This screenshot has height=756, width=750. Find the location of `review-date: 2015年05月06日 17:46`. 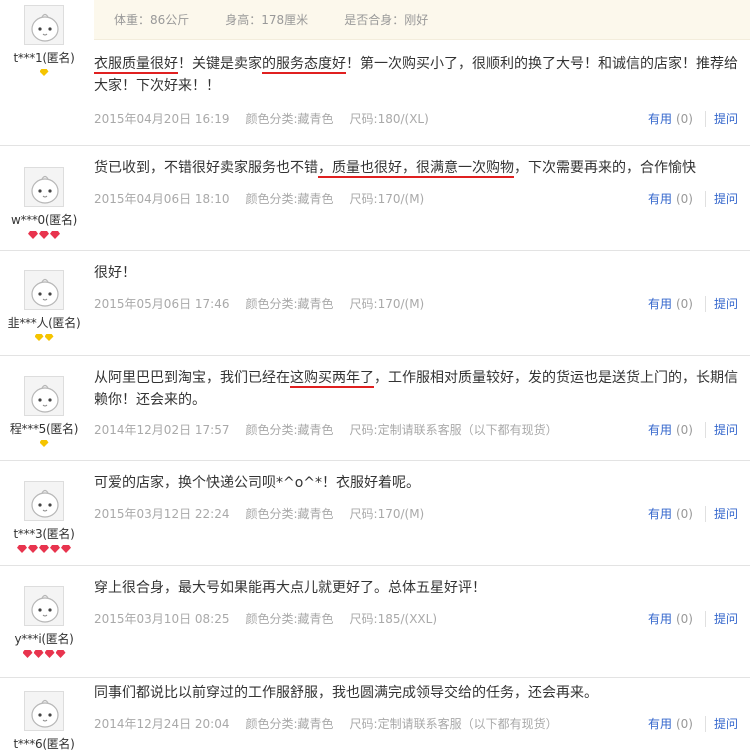

review-date: 2015年05月06日 17:46 is located at coordinates (162, 304).